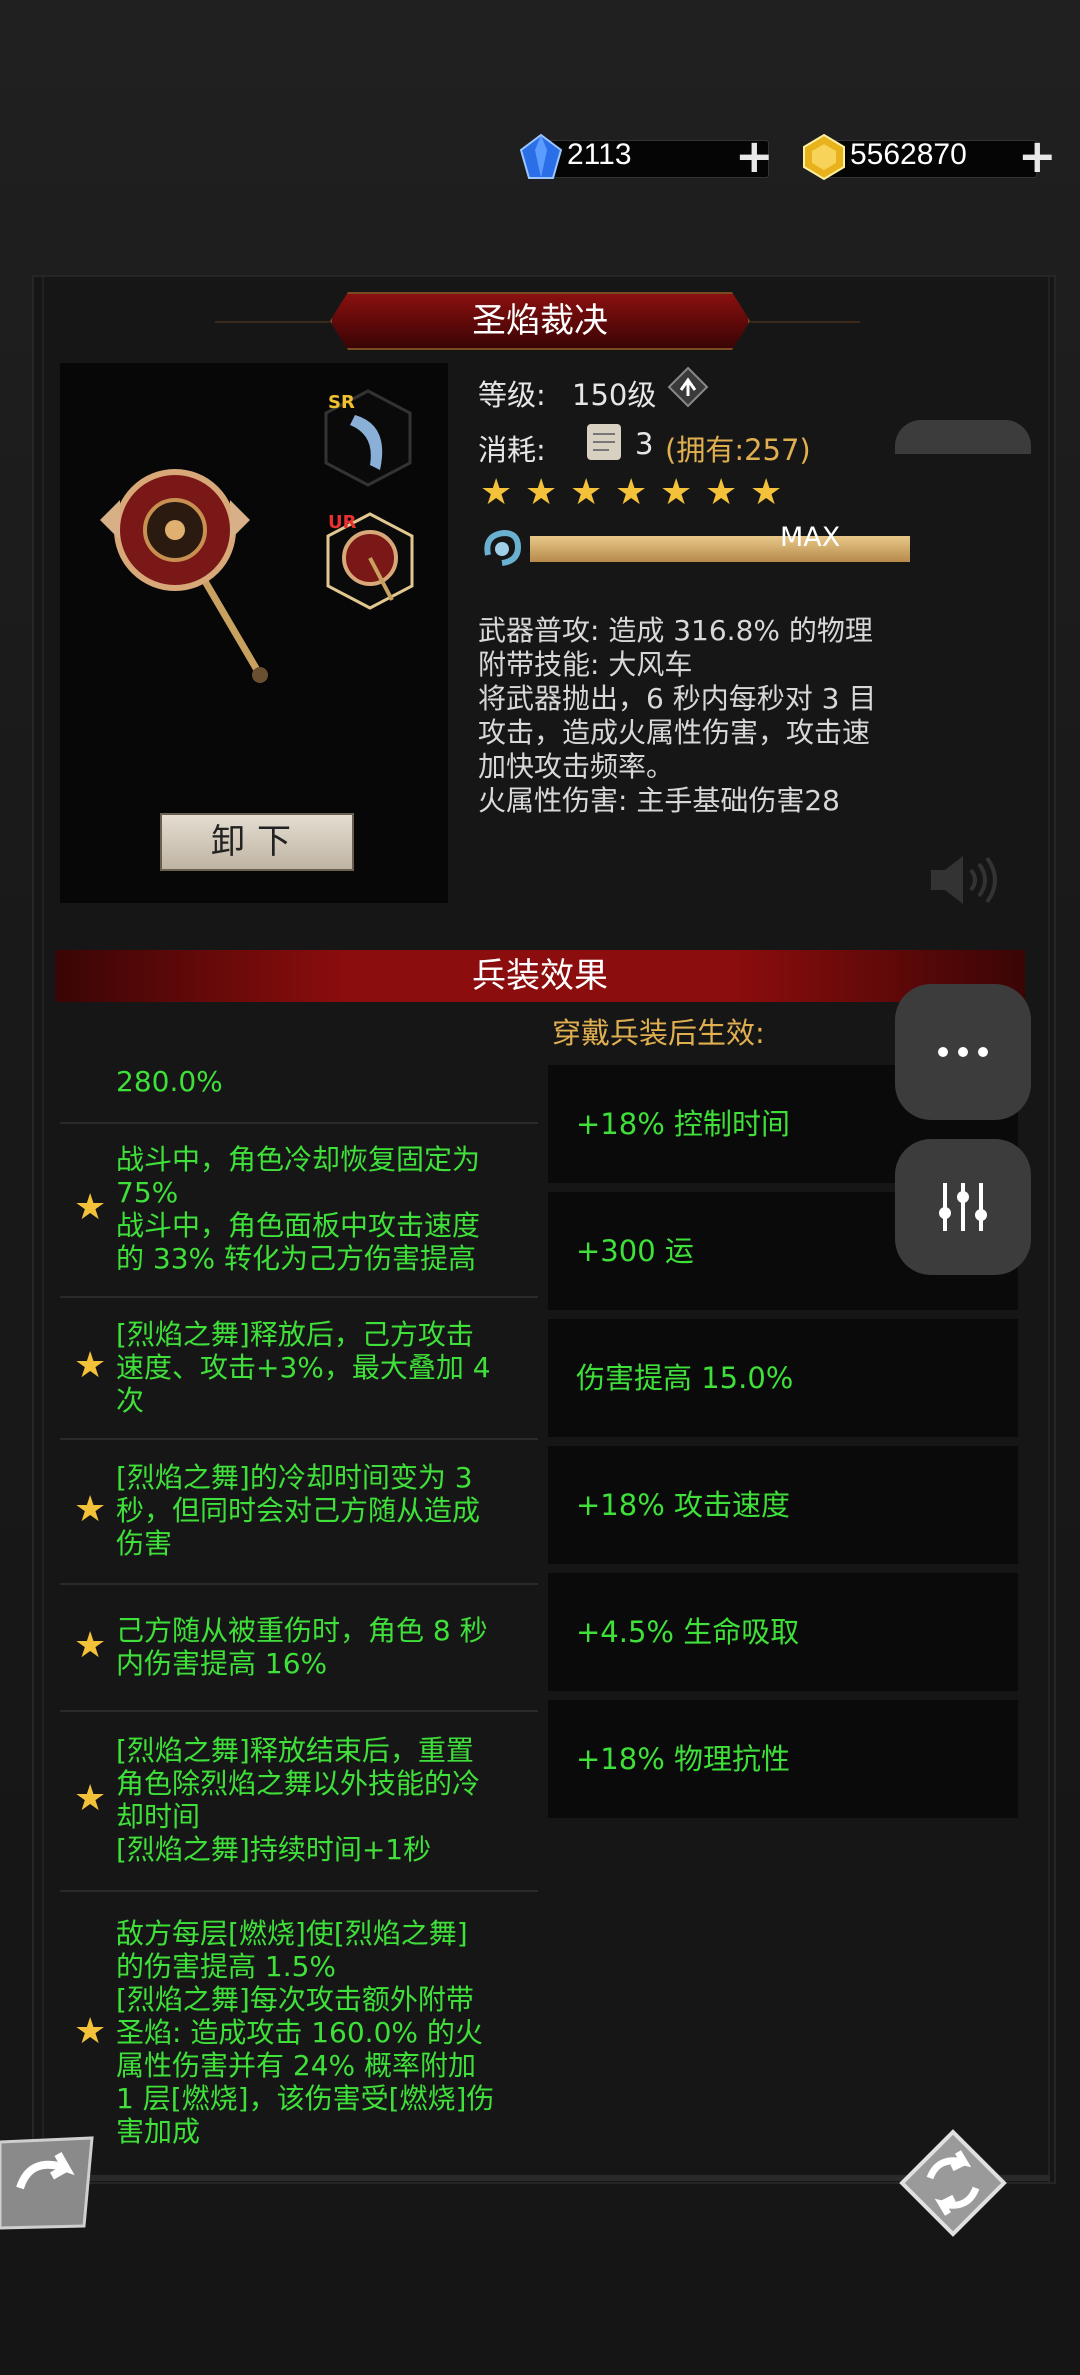 Image resolution: width=1080 pixels, height=2375 pixels. I want to click on effect-text: [烈焰之舞]释放后，己方攻击 速度、攻击+3%，最大叠加 4 次, so click(303, 1367).